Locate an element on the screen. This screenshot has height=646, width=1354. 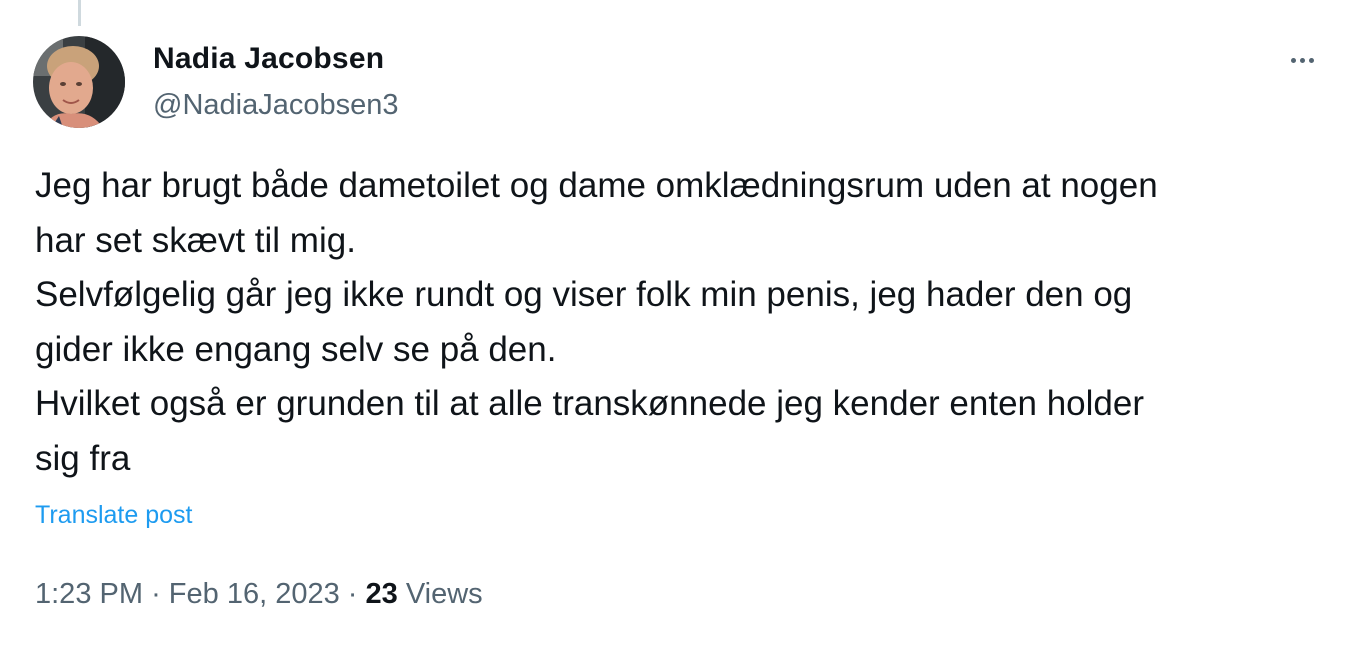
post-date: Feb 16, 2023 is located at coordinates (254, 594).